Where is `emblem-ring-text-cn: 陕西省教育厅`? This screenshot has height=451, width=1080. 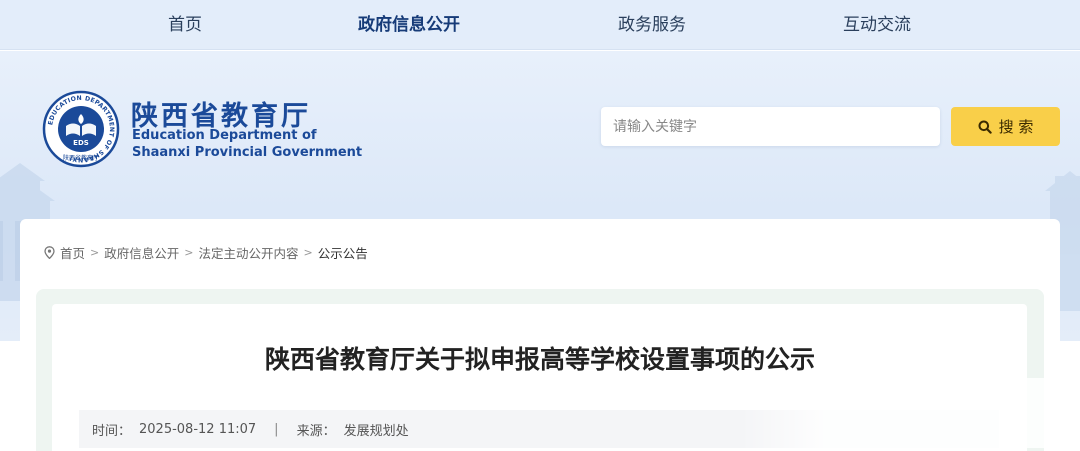
emblem-ring-text-cn: 陕西省教育厅 is located at coordinates (81, 158).